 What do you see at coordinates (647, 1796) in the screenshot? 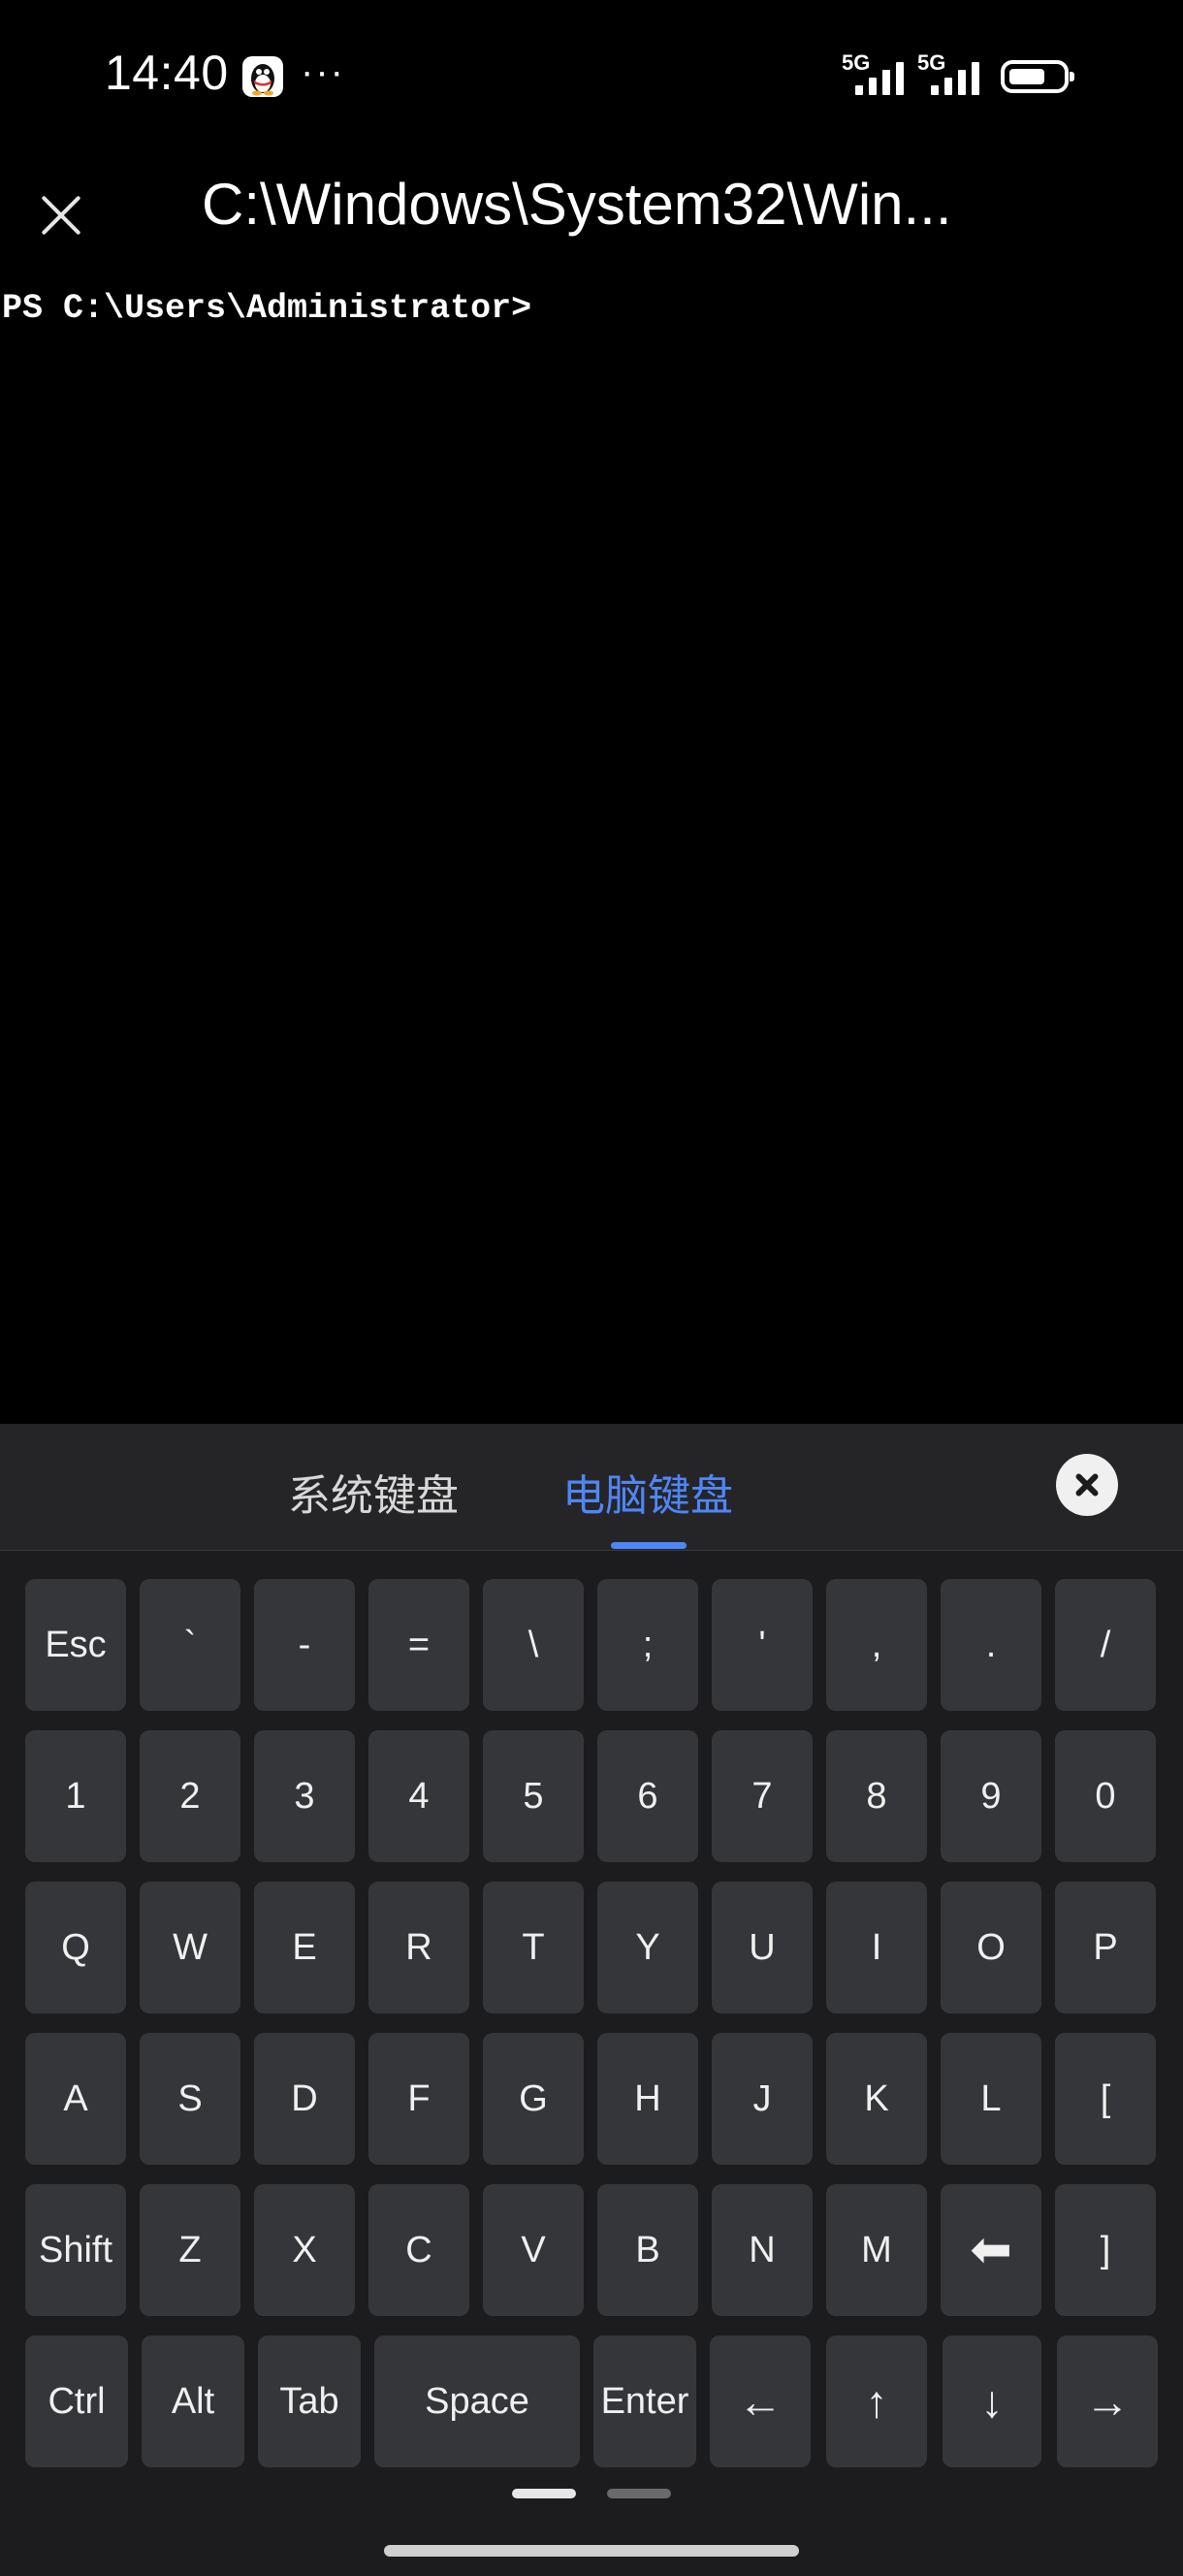
I see `key-6: 6` at bounding box center [647, 1796].